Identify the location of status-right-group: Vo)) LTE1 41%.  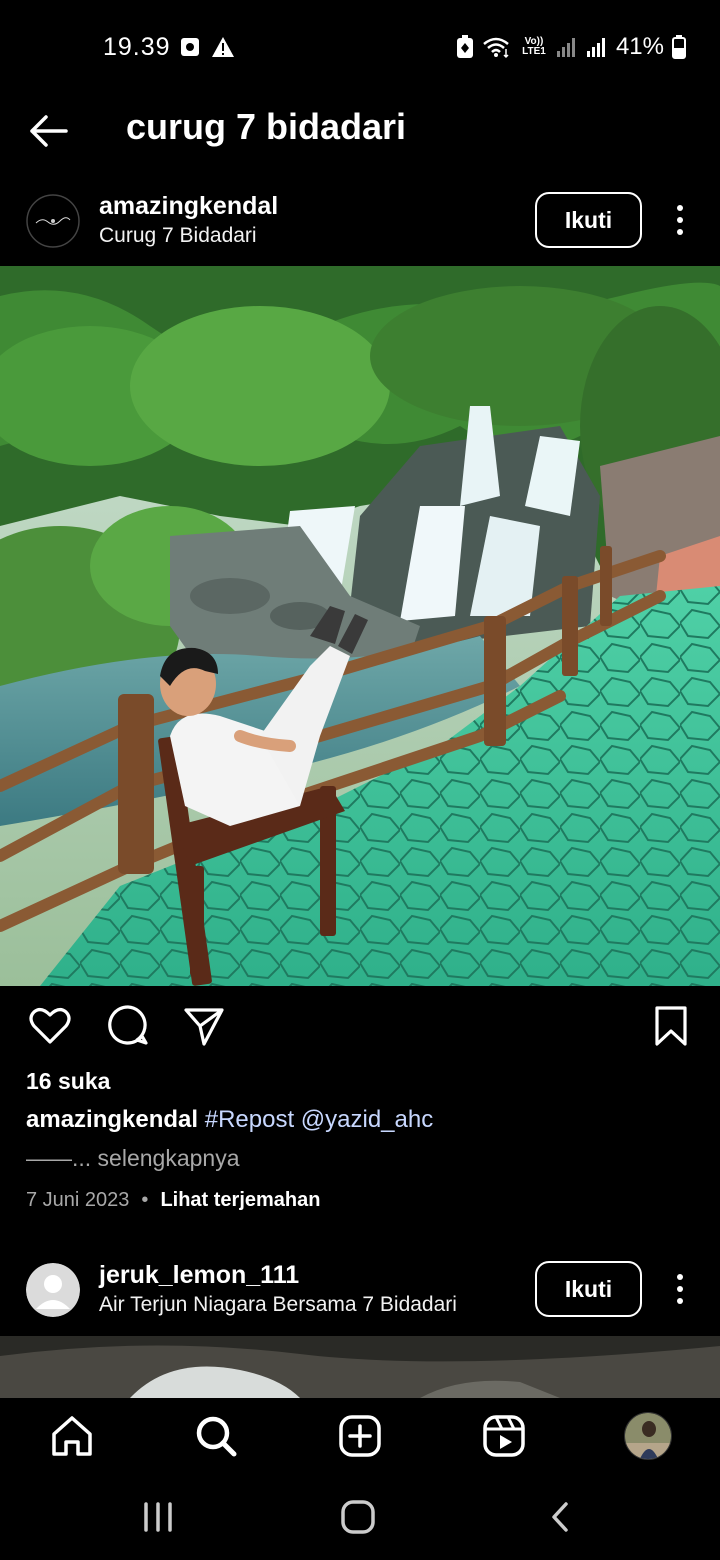
(571, 47).